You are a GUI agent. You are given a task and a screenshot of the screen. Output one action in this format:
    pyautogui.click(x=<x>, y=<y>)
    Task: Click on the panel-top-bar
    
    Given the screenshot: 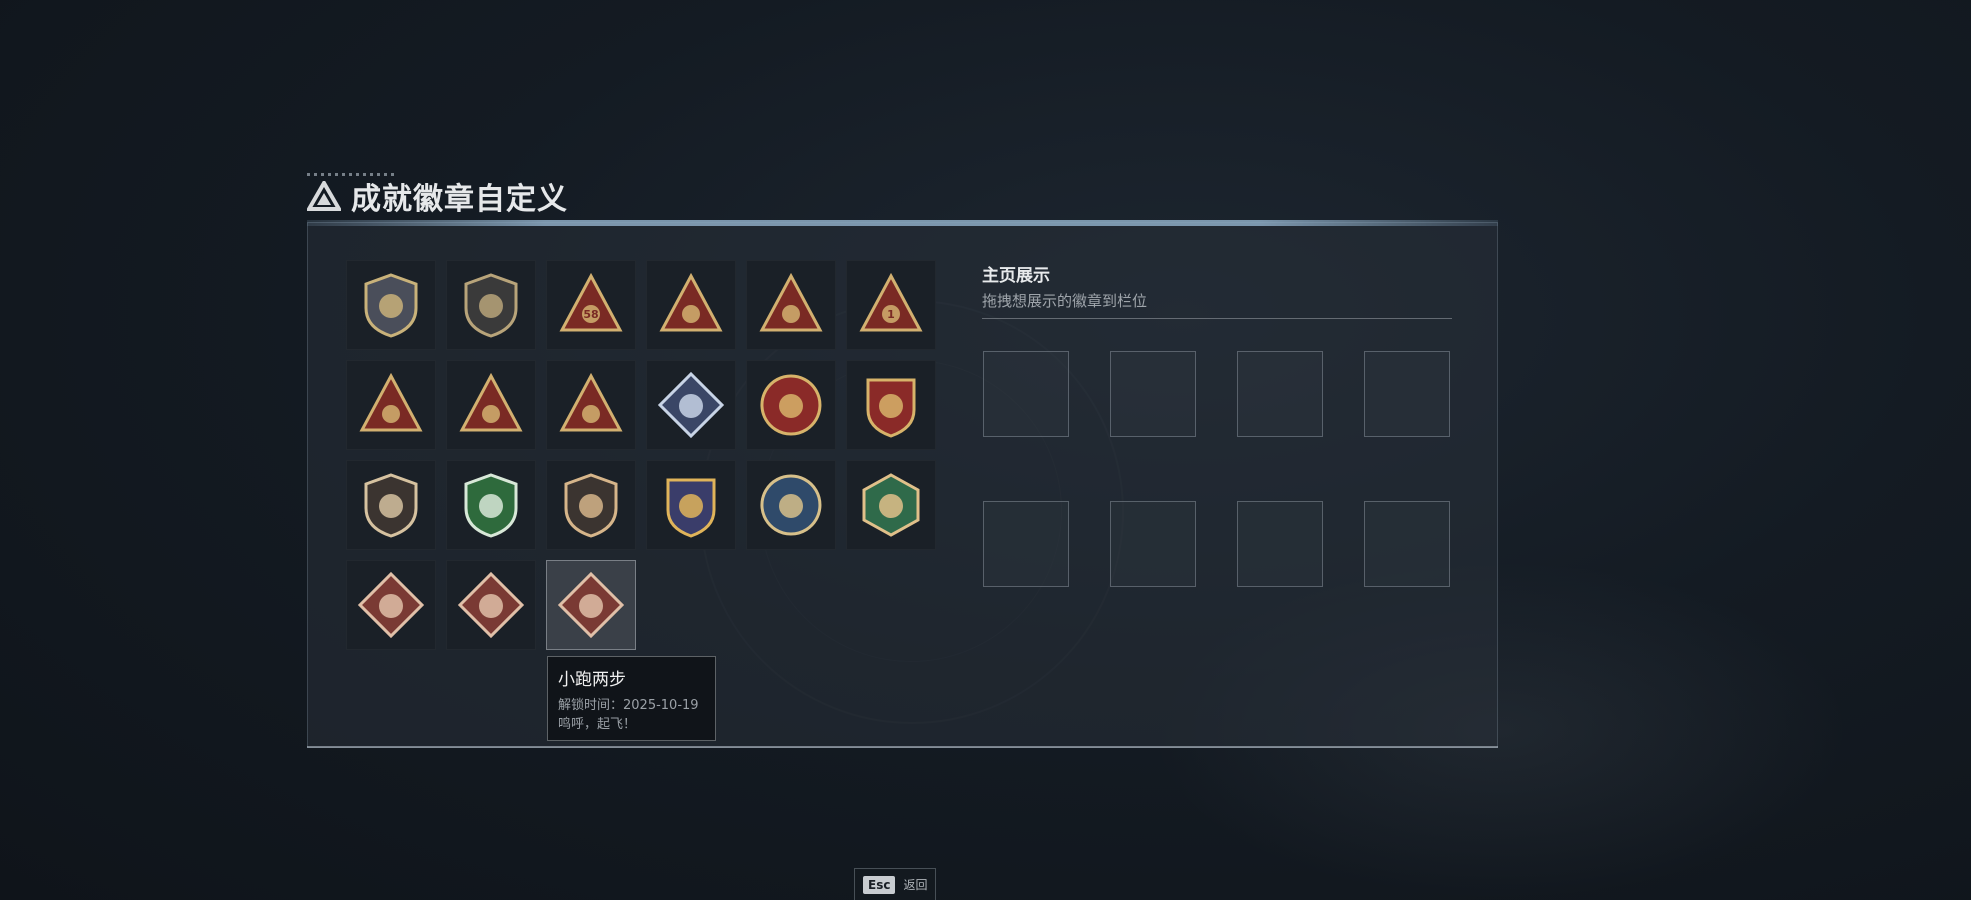 What is the action you would take?
    pyautogui.click(x=902, y=223)
    